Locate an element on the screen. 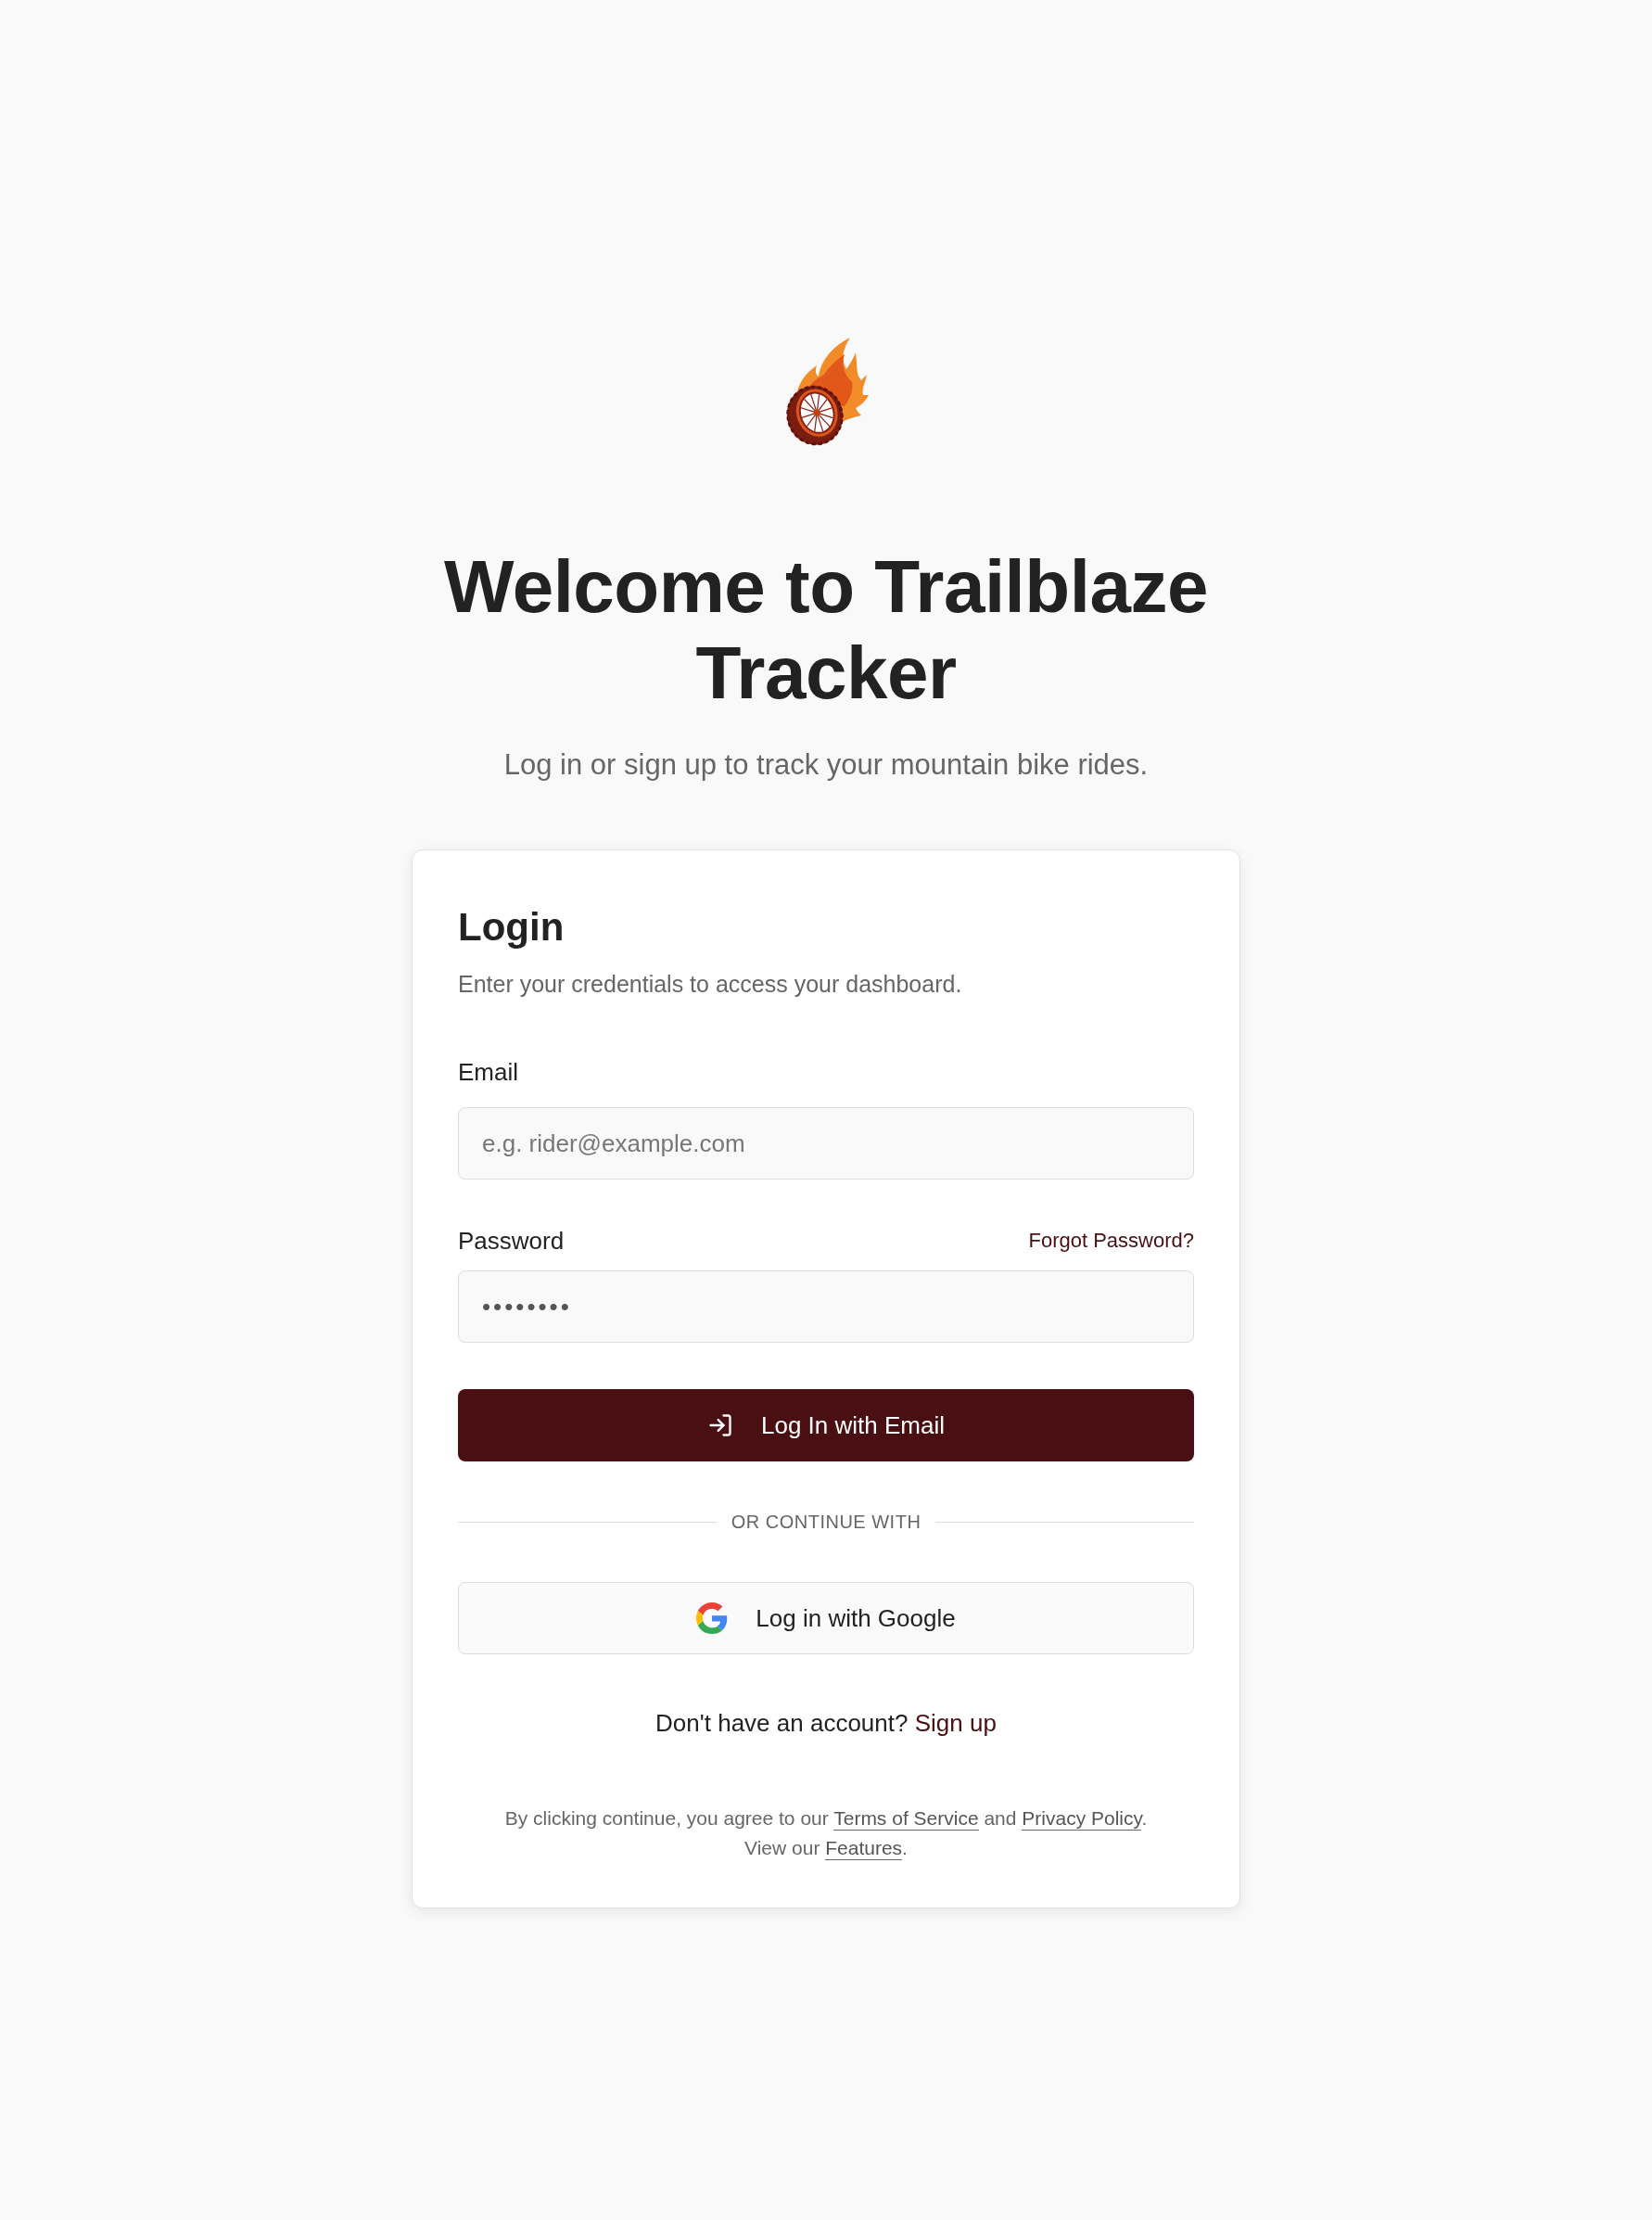  google-login-button: Log in with Google is located at coordinates (826, 1618).